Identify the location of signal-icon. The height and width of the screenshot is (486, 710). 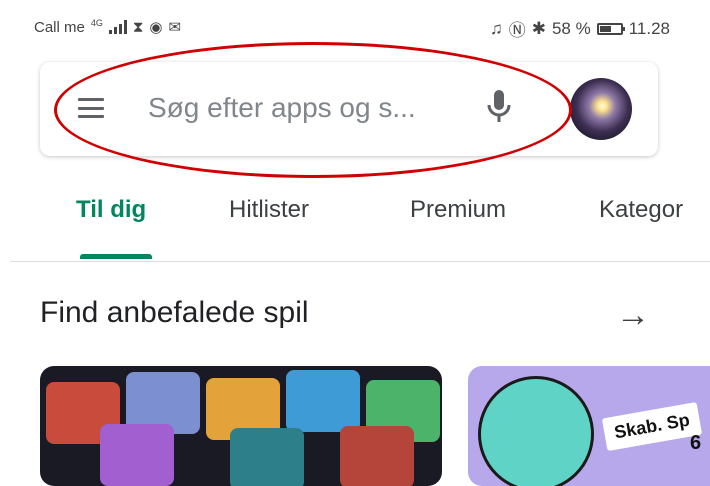
(117, 27).